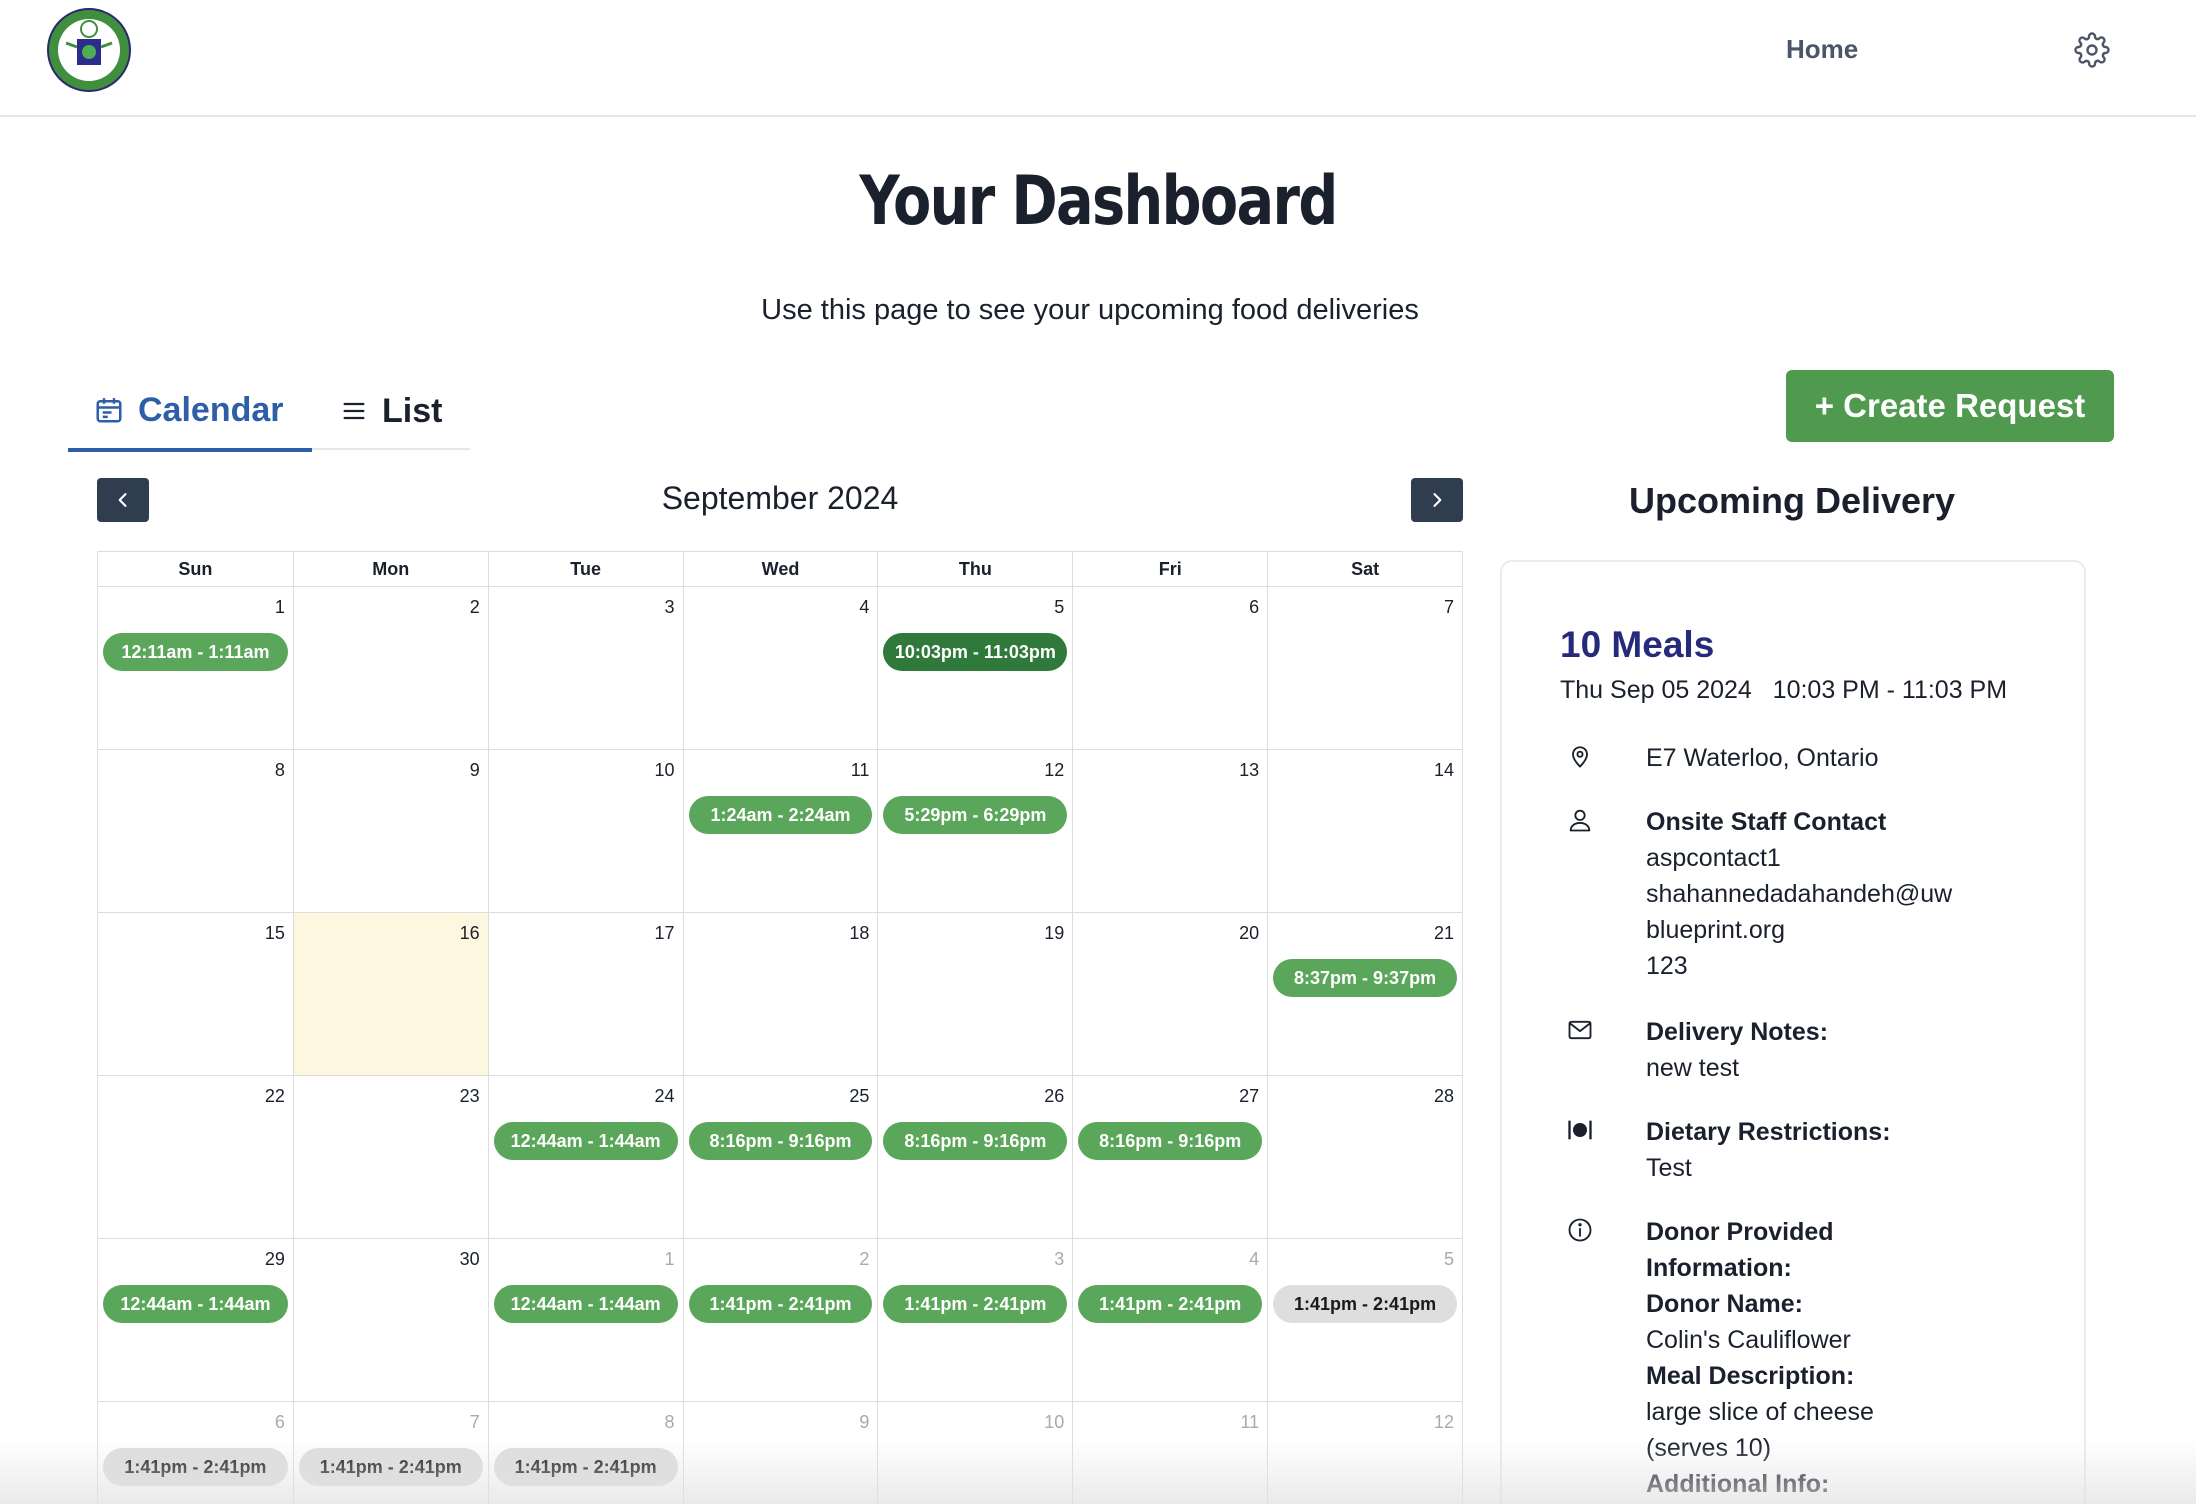 Image resolution: width=2196 pixels, height=1504 pixels. I want to click on delivery-datetime: Thu Sep 05 2024 10:03 PM - 11:03 PM, so click(1783, 690).